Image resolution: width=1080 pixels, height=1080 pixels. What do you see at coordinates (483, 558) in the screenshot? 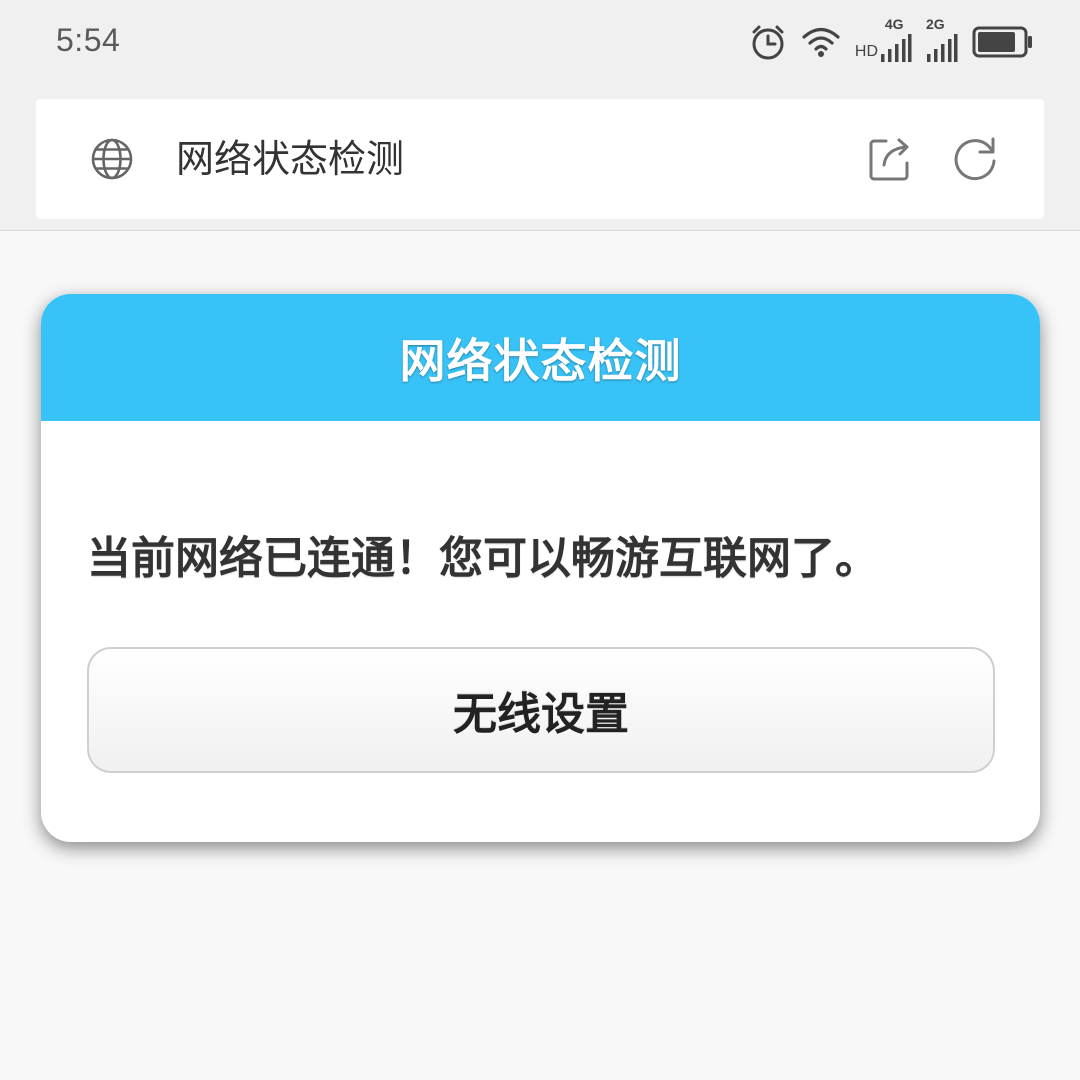
I see `dialog-message: 当前网络已连通！您可以畅游互联网了。` at bounding box center [483, 558].